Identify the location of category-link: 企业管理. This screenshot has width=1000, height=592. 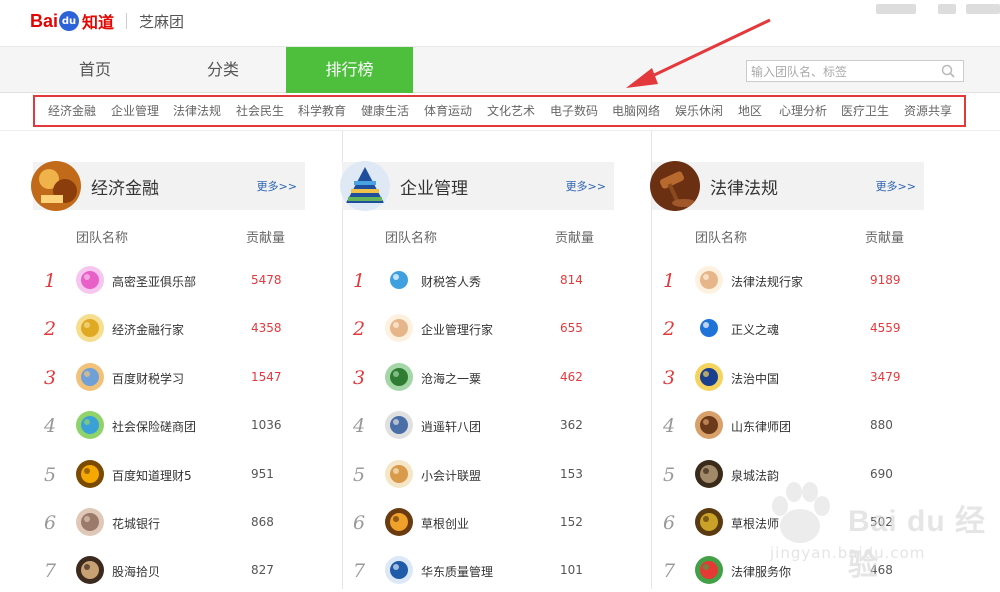
(135, 110).